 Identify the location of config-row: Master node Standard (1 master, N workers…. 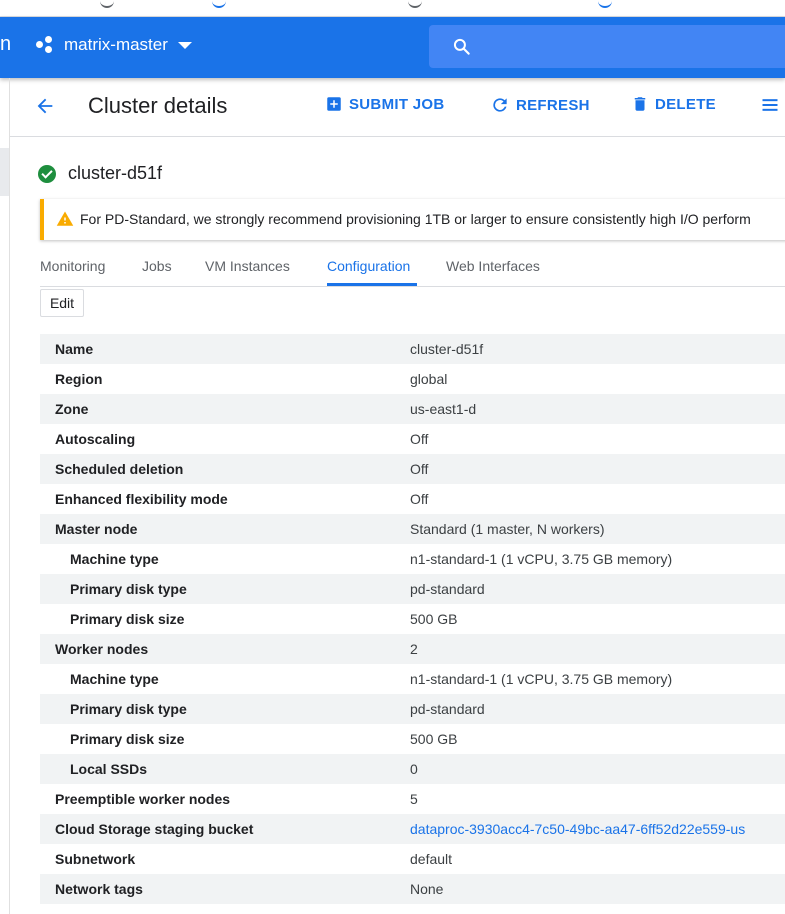
(412, 529).